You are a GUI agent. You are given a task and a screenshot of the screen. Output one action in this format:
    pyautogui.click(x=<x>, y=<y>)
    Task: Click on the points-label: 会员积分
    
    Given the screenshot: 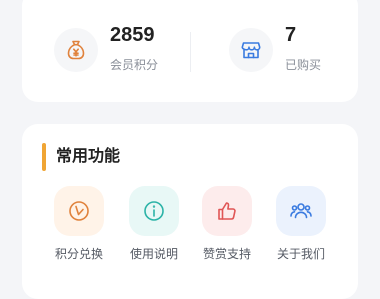 What is the action you would take?
    pyautogui.click(x=134, y=65)
    